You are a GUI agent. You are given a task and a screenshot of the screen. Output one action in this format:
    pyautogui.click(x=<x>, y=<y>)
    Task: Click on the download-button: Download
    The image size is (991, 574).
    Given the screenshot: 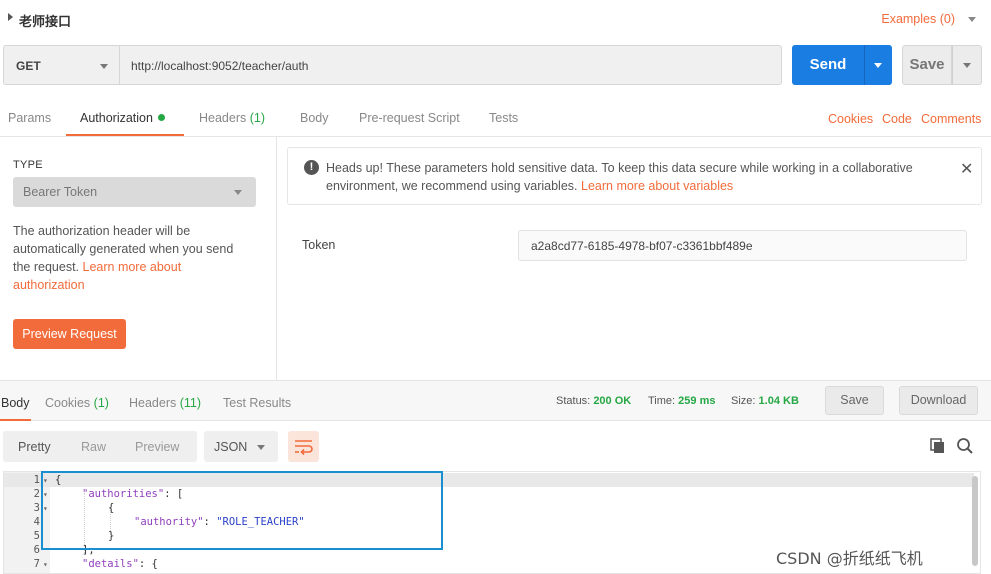 What is the action you would take?
    pyautogui.click(x=938, y=400)
    